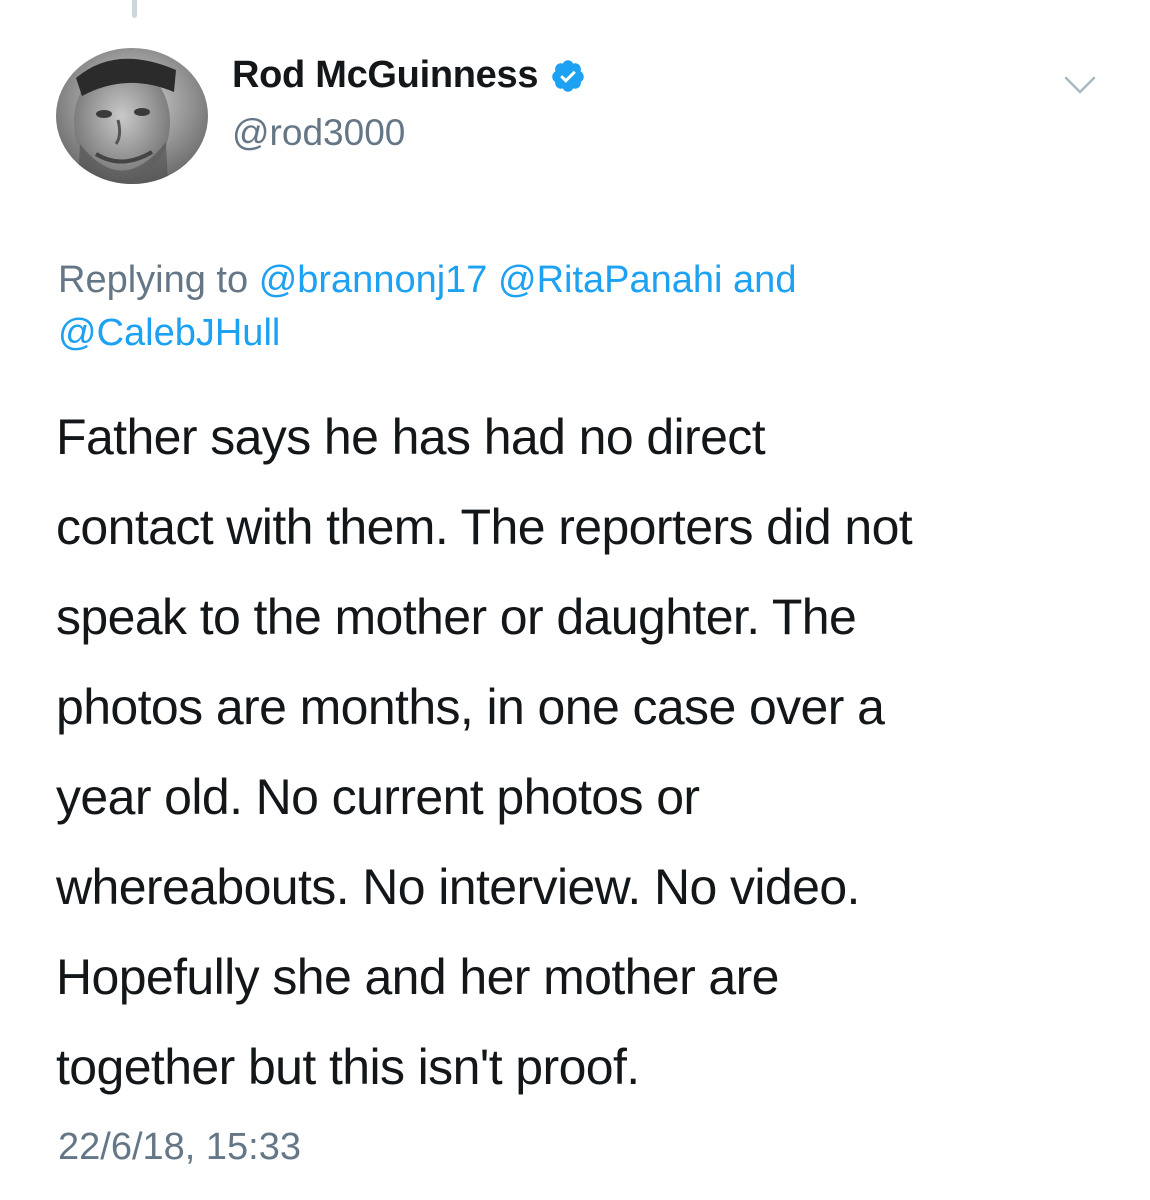 Image resolution: width=1150 pixels, height=1200 pixels. Describe the element at coordinates (378, 797) in the screenshot. I see `tweet-text-line: year old. No current photos or` at that location.